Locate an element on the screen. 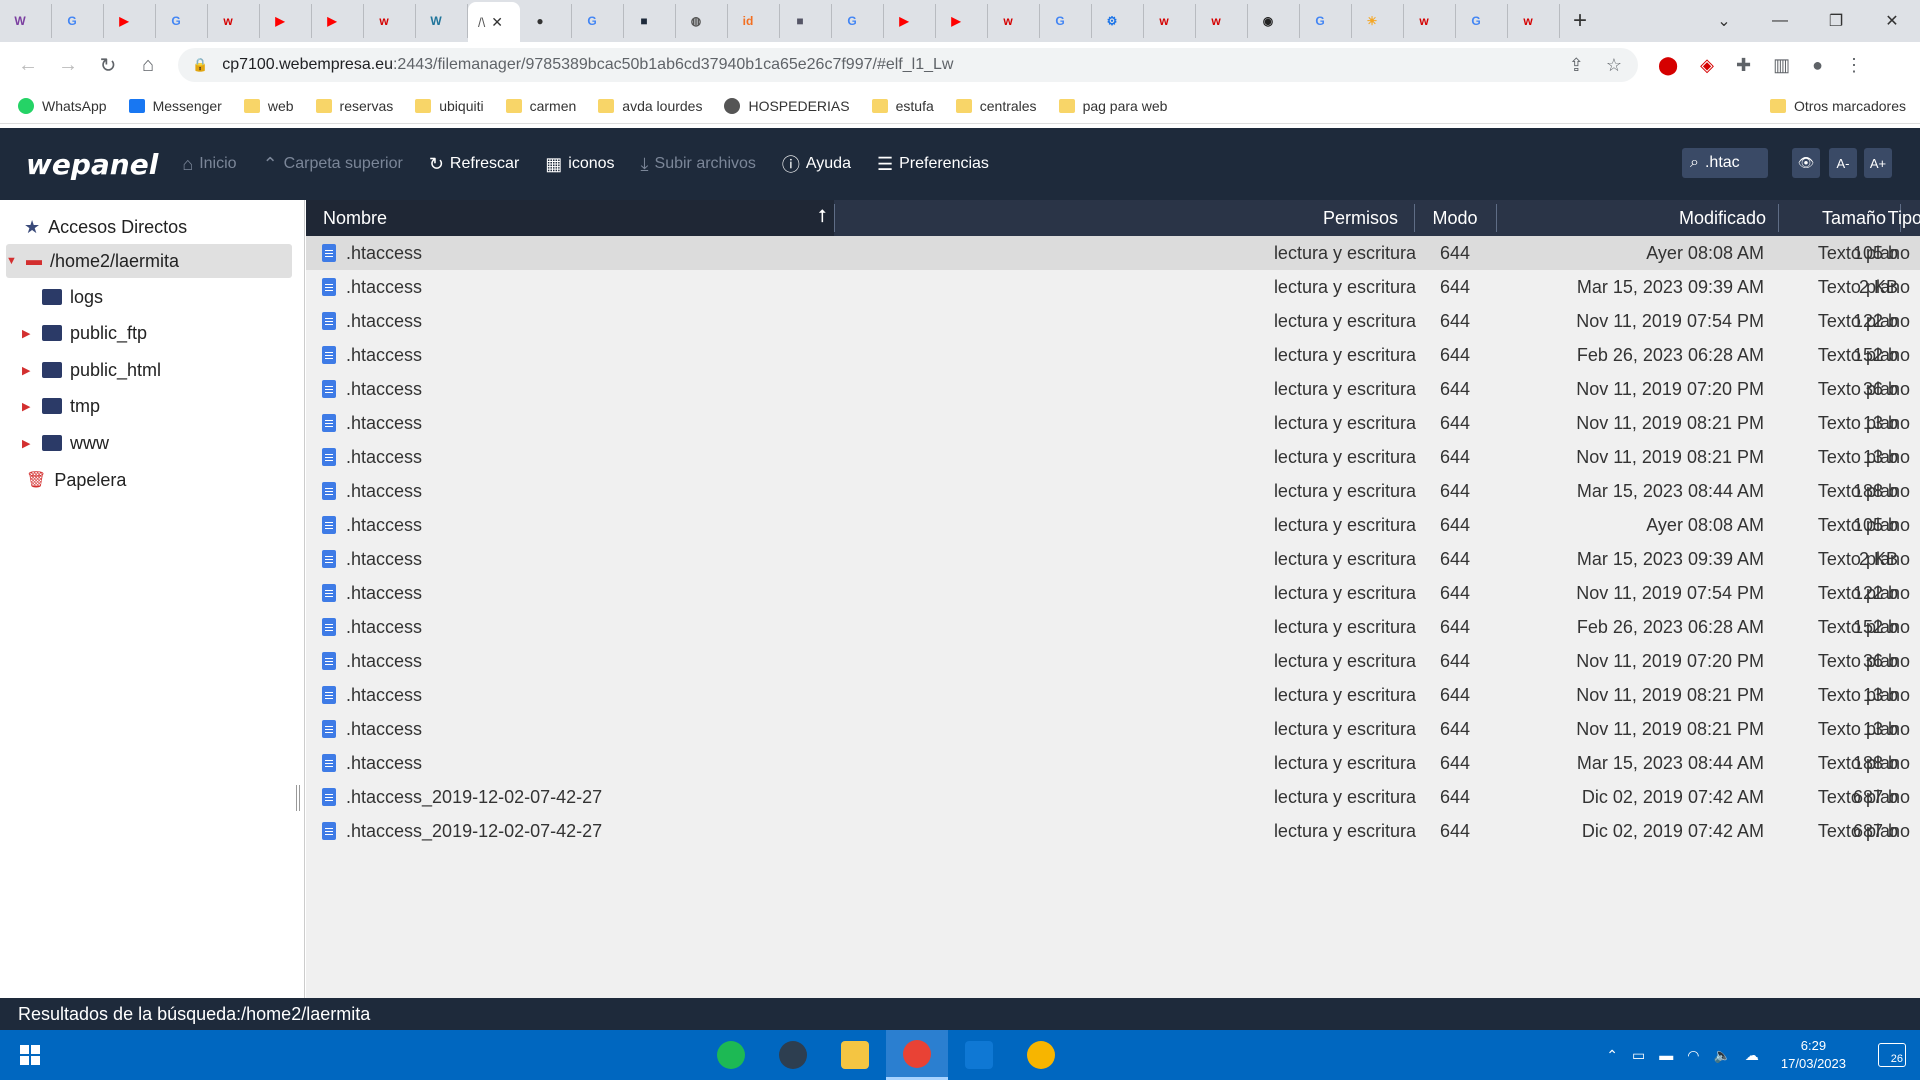  share-icon: ⇪ is located at coordinates (1576, 65).